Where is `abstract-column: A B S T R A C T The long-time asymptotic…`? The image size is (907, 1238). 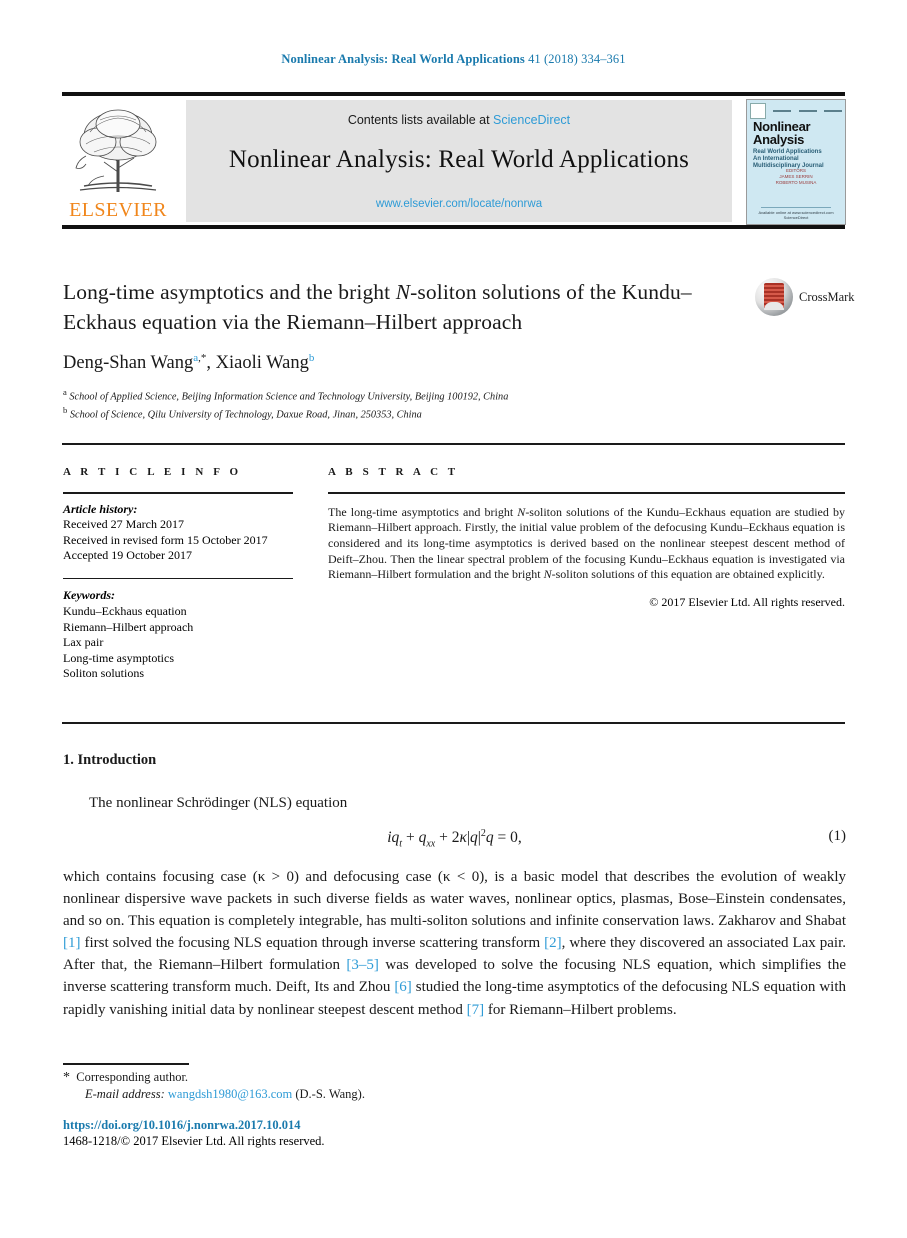
abstract-column: A B S T R A C T The long-time asymptotic… is located at coordinates (586, 538).